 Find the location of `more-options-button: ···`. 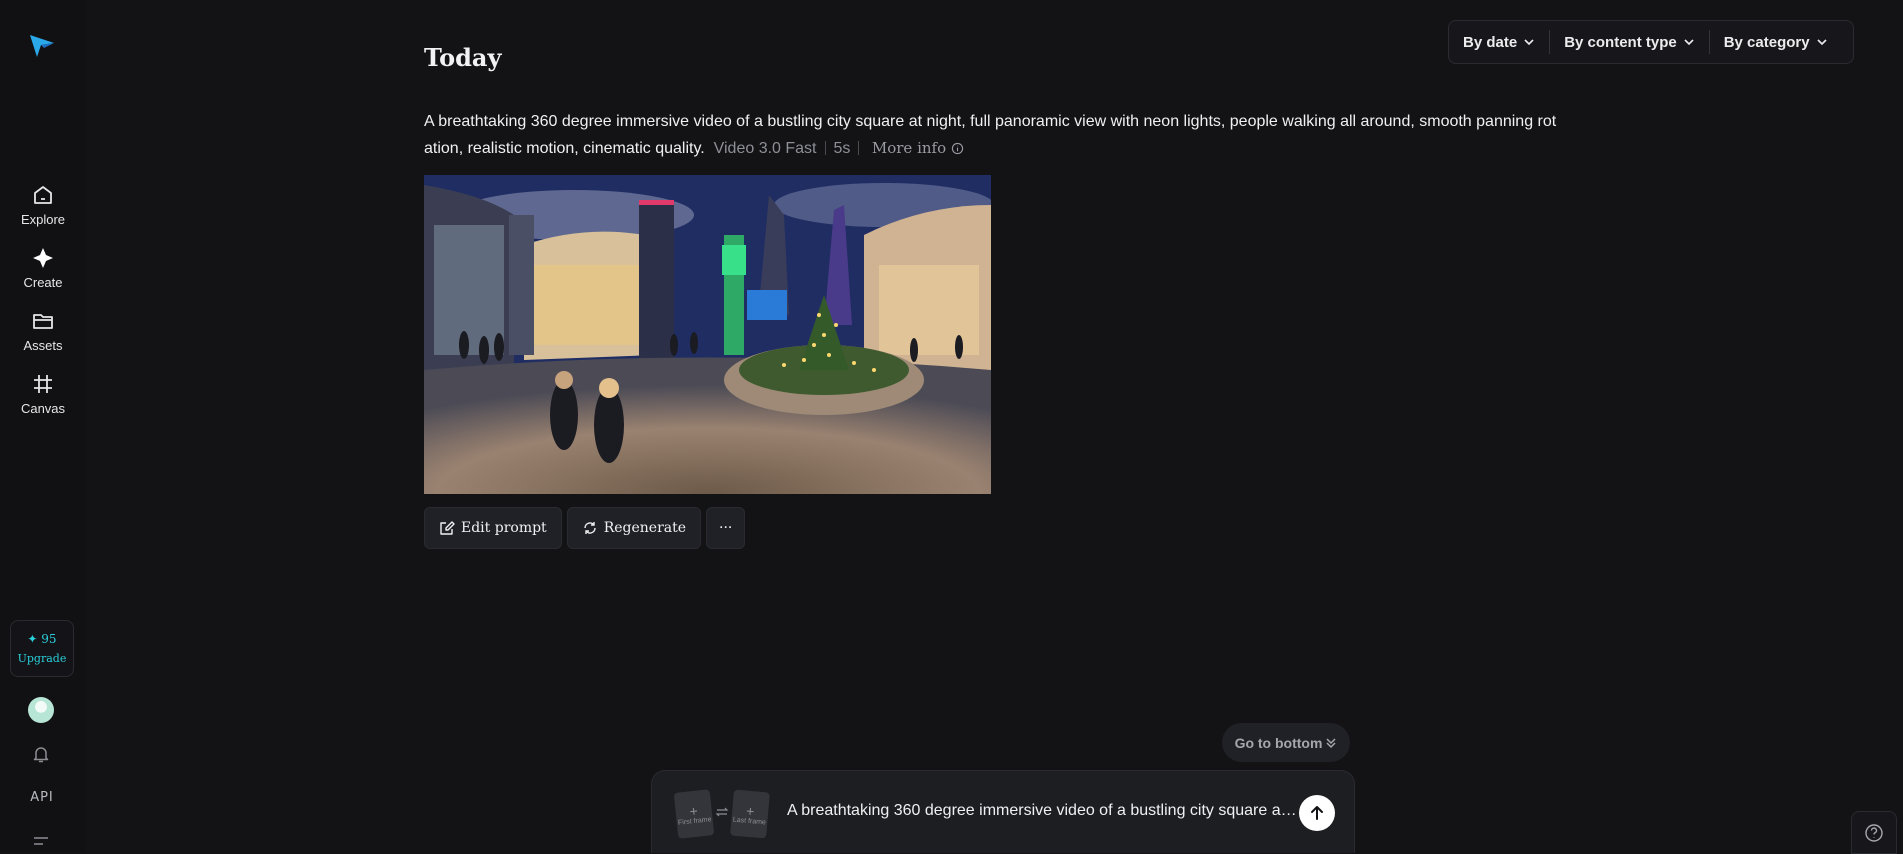

more-options-button: ··· is located at coordinates (726, 528).